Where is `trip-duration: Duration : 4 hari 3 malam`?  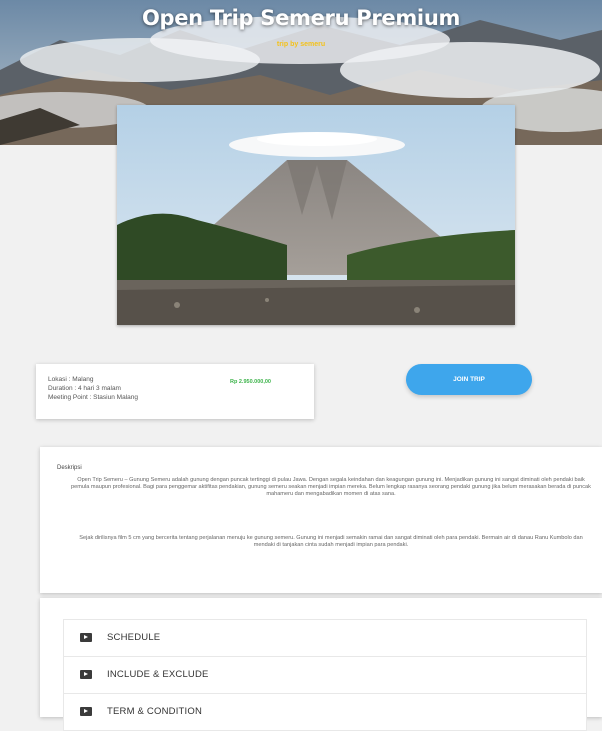 trip-duration: Duration : 4 hari 3 malam is located at coordinates (84, 388).